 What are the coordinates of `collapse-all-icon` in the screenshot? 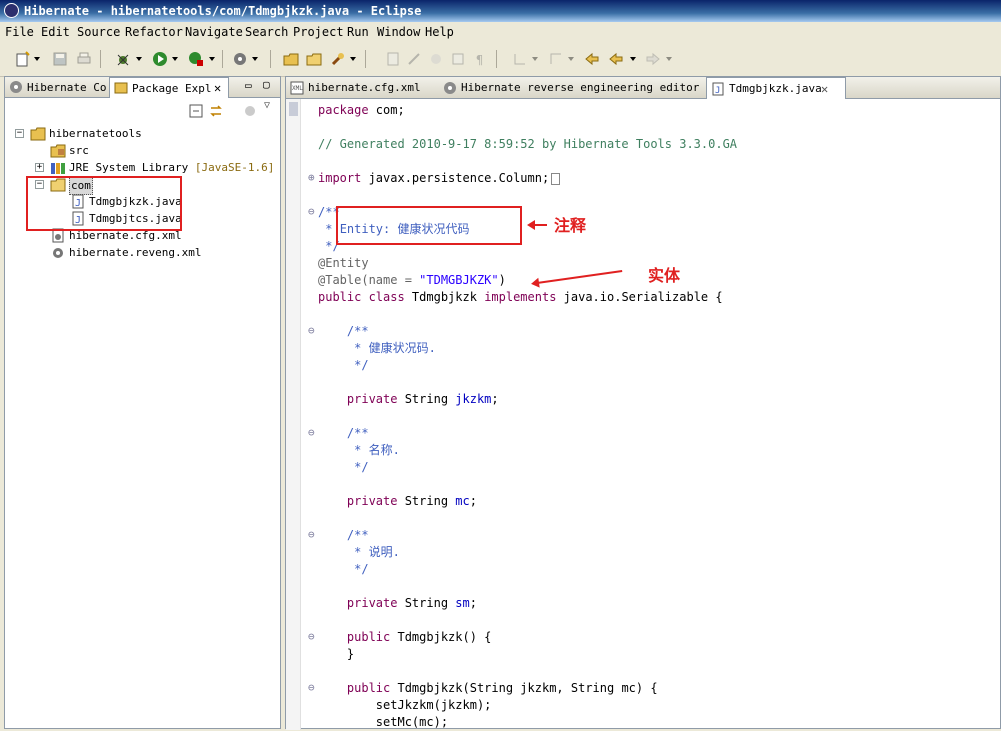 It's located at (196, 111).